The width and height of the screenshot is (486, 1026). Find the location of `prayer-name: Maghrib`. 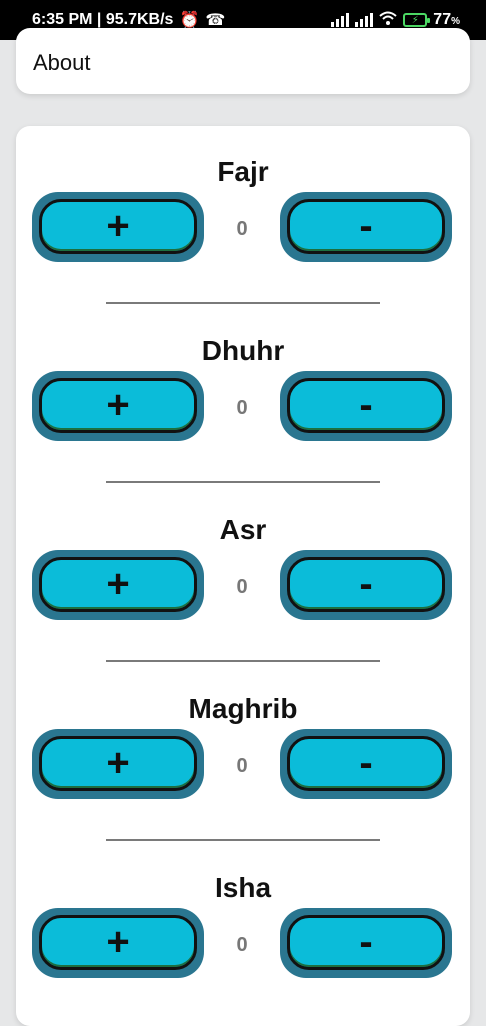

prayer-name: Maghrib is located at coordinates (243, 708).